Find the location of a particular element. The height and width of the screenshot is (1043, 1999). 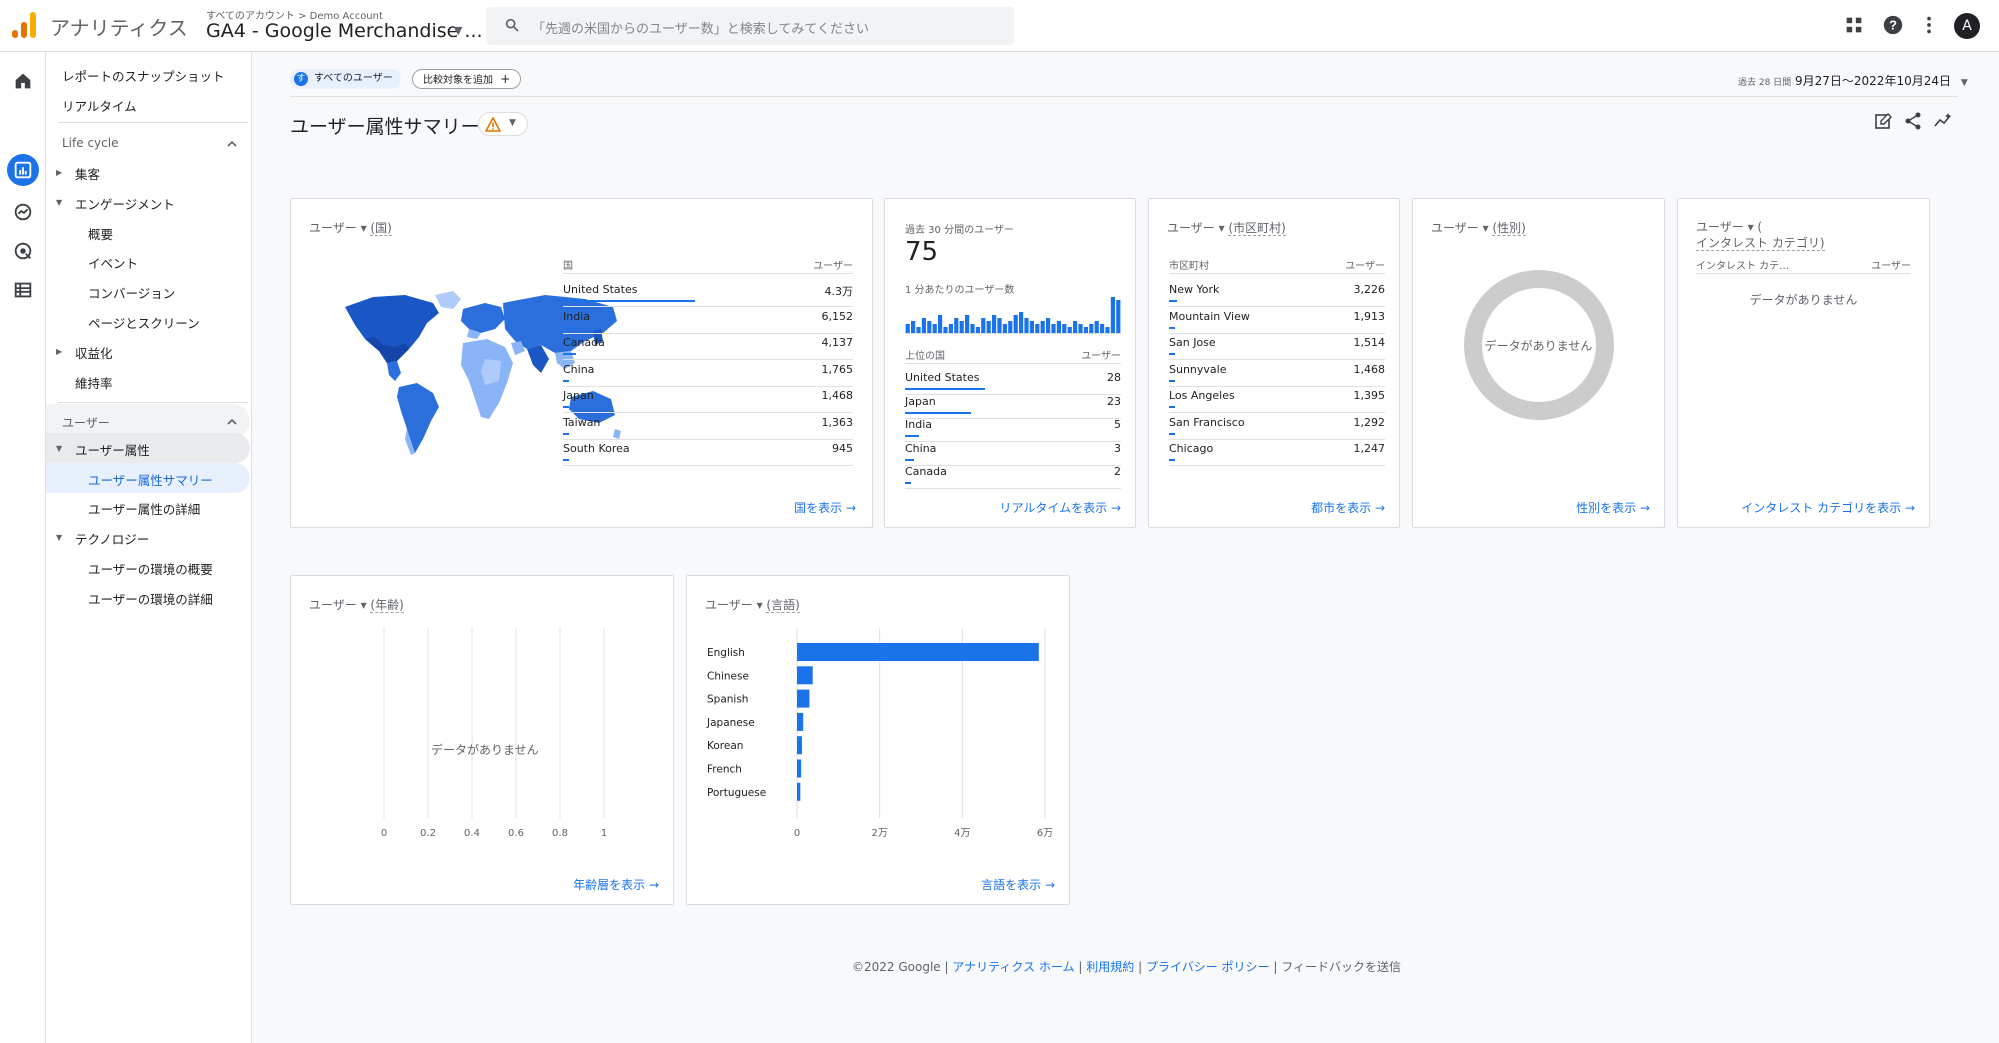

card-title: ユーザー ▾ (性別) is located at coordinates (1478, 227).